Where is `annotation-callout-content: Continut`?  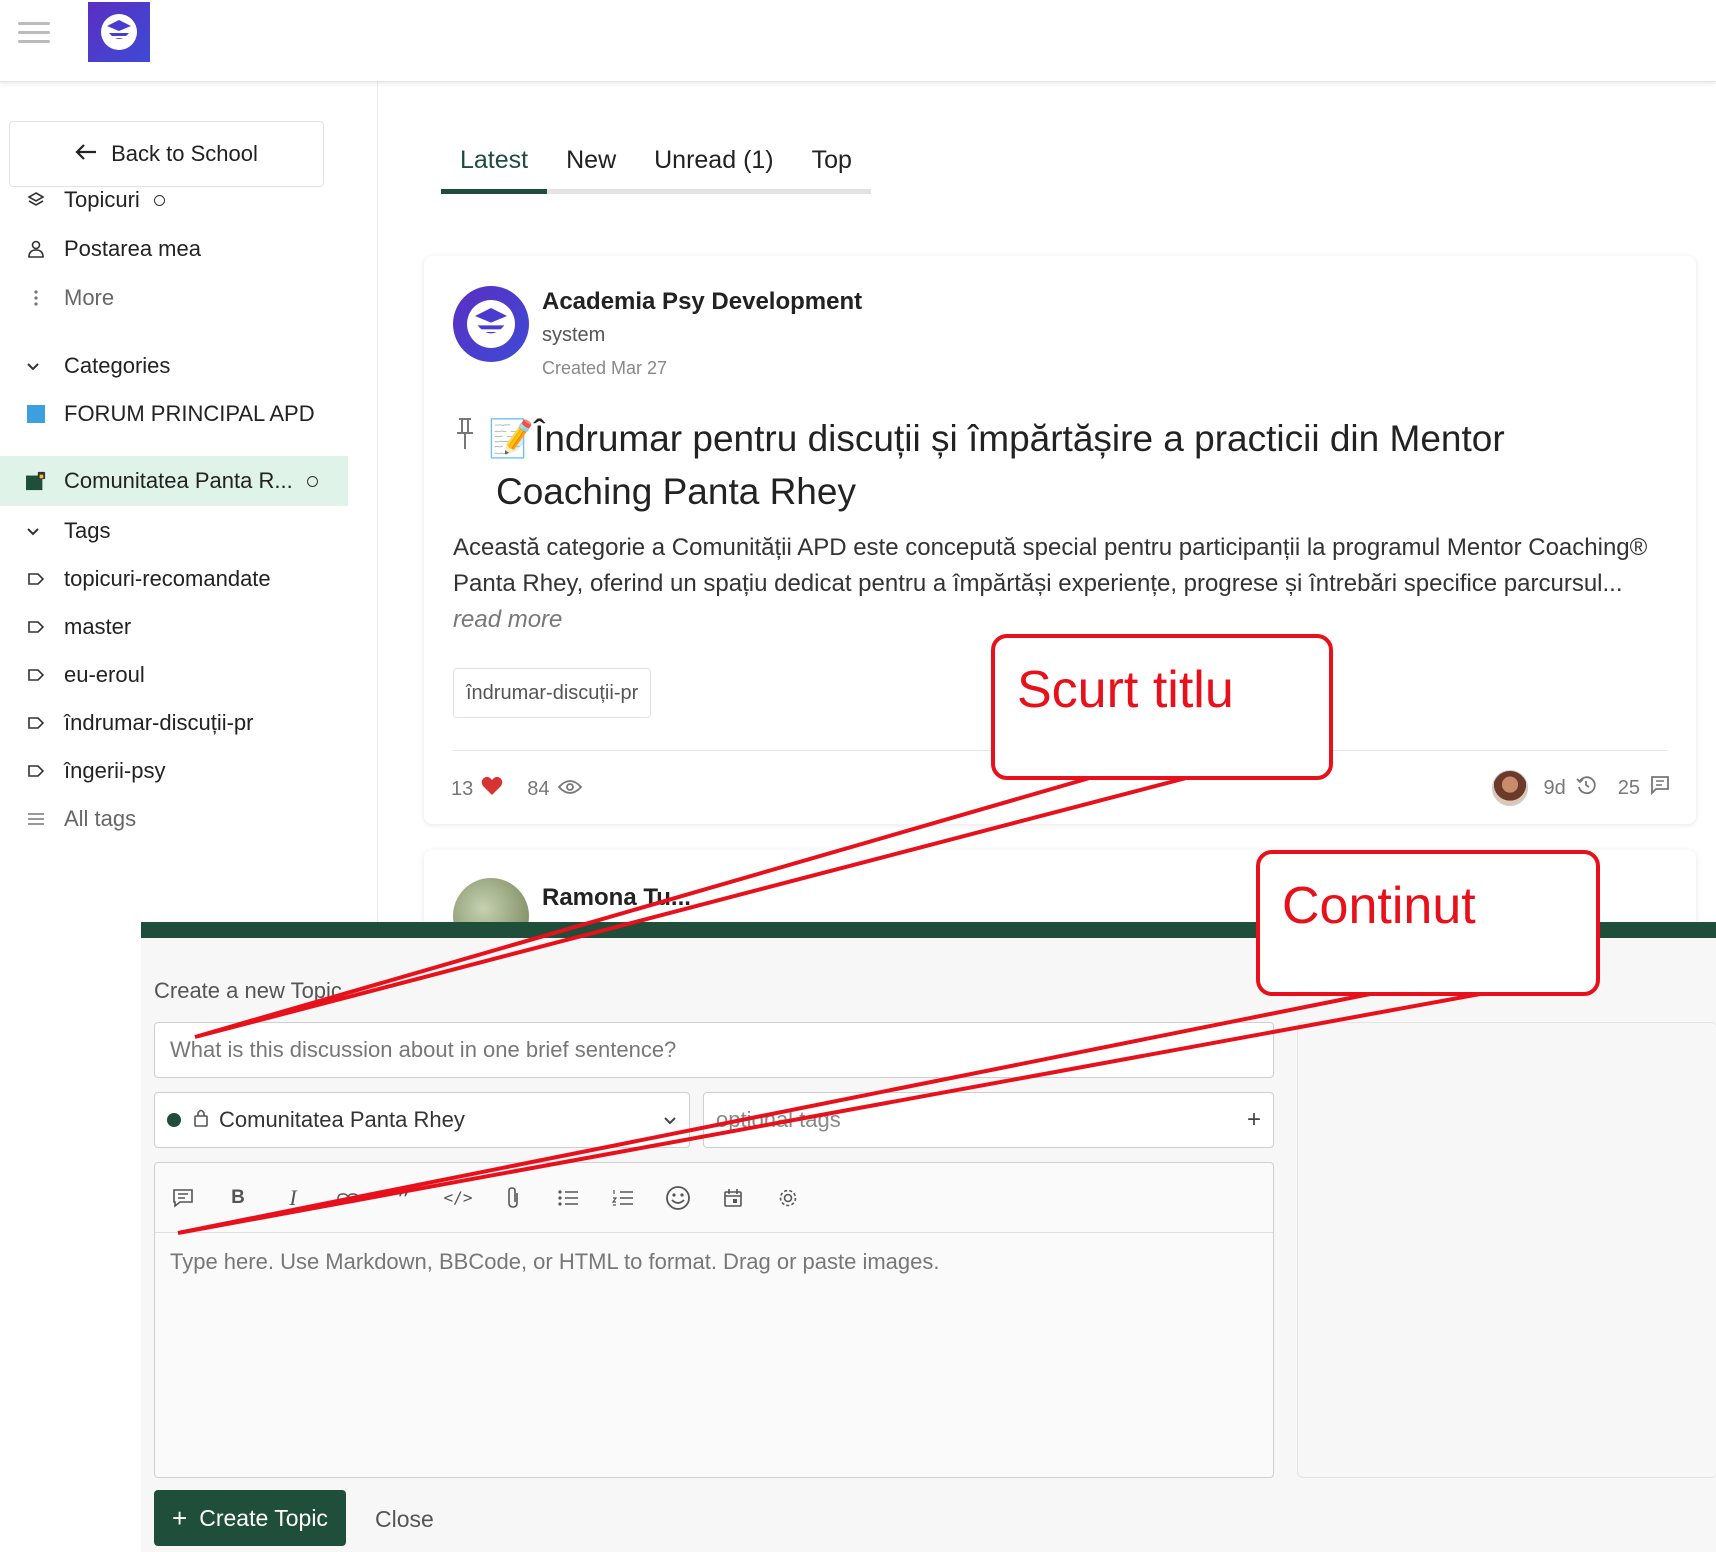
annotation-callout-content: Continut is located at coordinates (1428, 923).